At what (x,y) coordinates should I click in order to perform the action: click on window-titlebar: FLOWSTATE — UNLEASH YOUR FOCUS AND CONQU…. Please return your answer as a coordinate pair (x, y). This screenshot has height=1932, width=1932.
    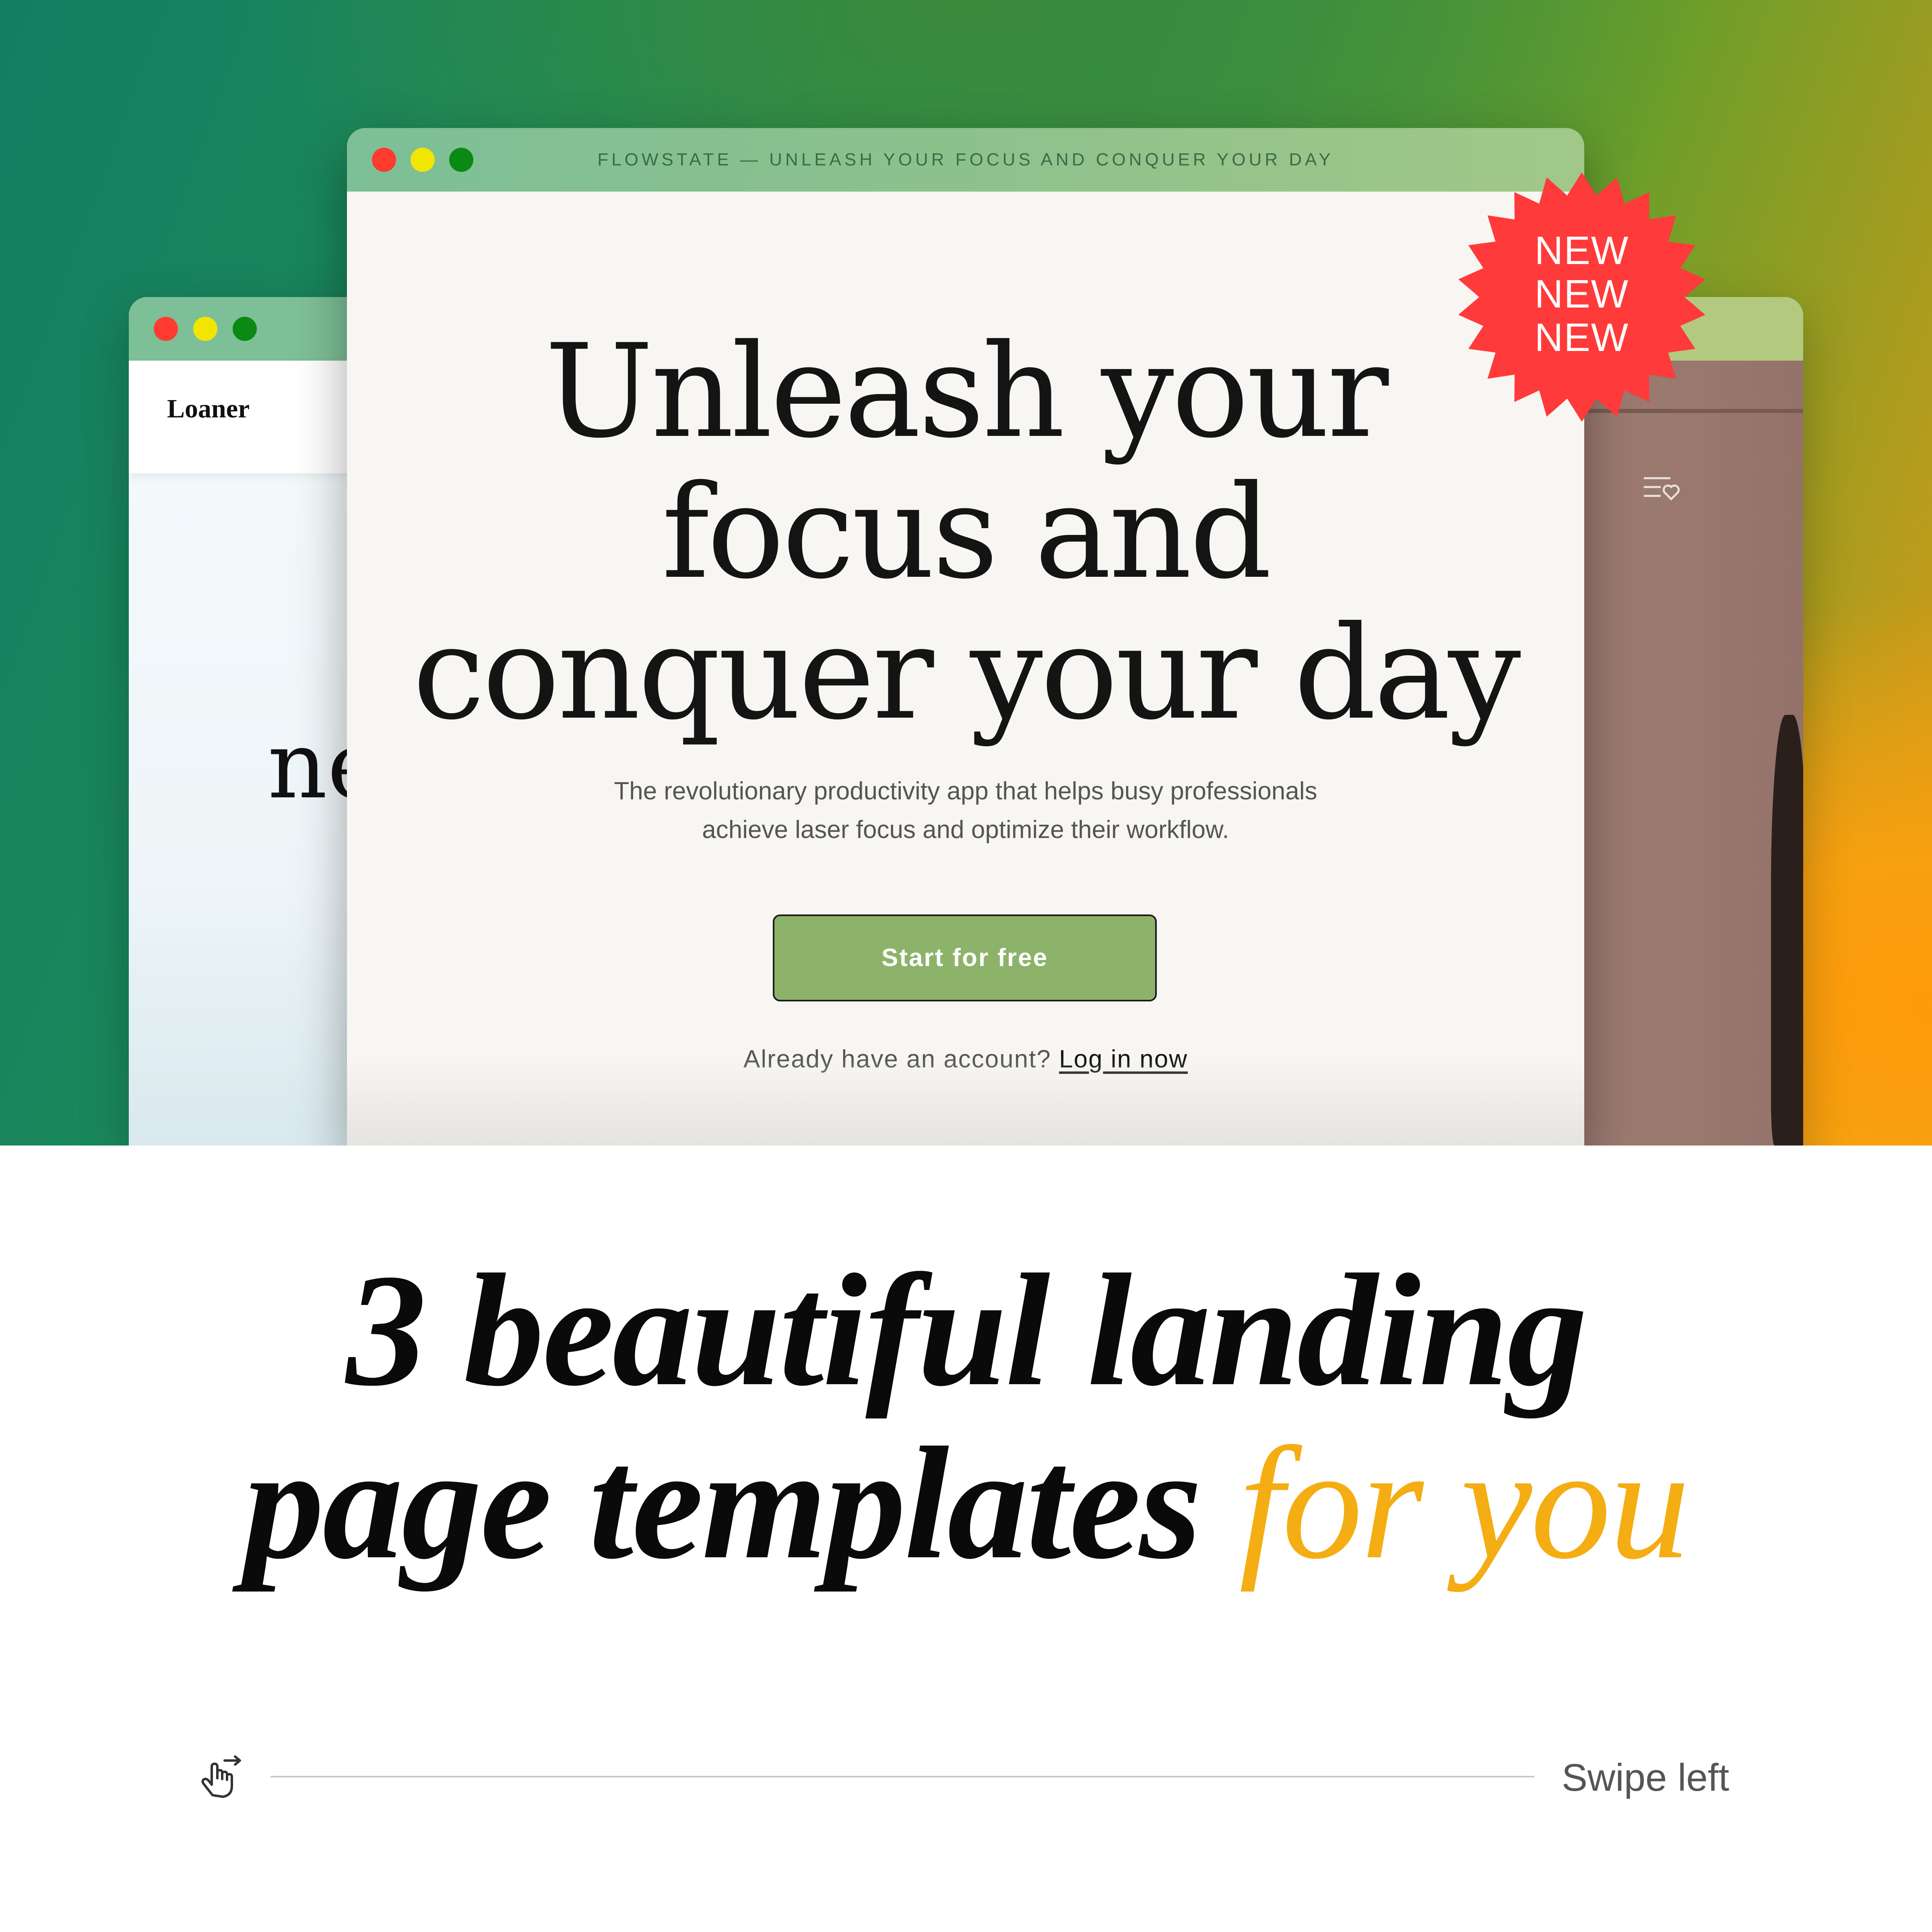
    Looking at the image, I should click on (966, 160).